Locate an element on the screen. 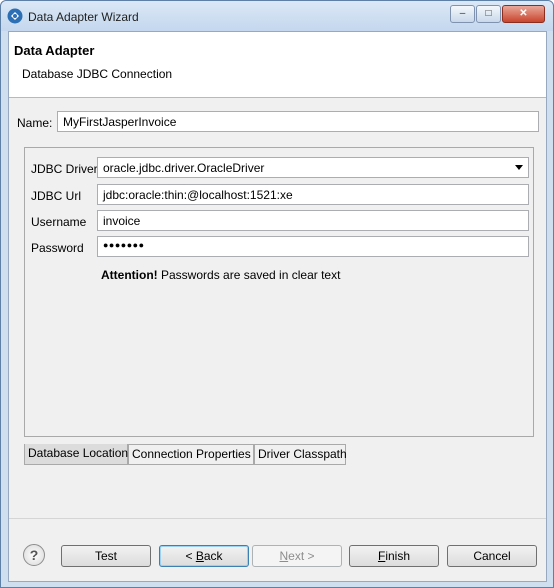 The image size is (554, 588). help-icon: ? is located at coordinates (34, 555).